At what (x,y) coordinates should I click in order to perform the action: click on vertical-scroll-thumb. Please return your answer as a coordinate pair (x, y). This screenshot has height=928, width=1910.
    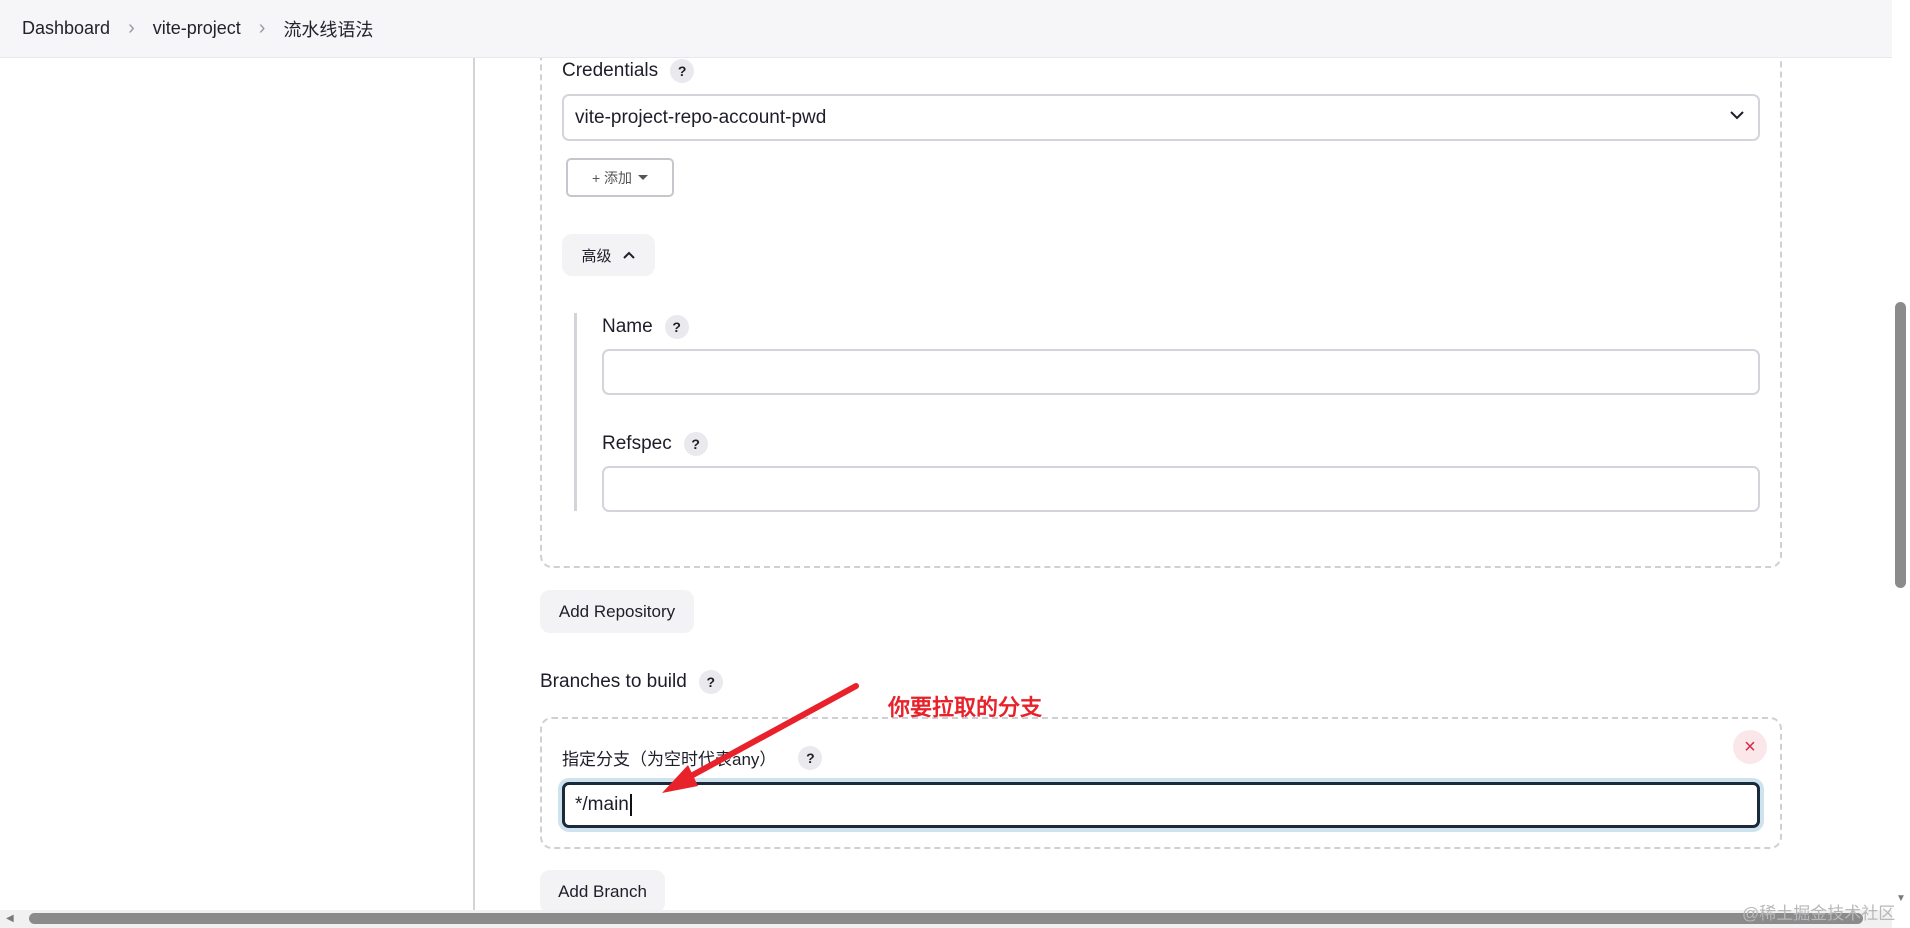
    Looking at the image, I should click on (1900, 445).